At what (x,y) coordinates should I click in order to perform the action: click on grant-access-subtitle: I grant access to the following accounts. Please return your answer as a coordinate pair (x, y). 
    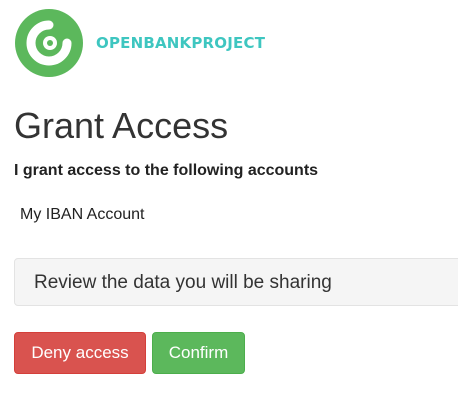
    Looking at the image, I should click on (166, 170).